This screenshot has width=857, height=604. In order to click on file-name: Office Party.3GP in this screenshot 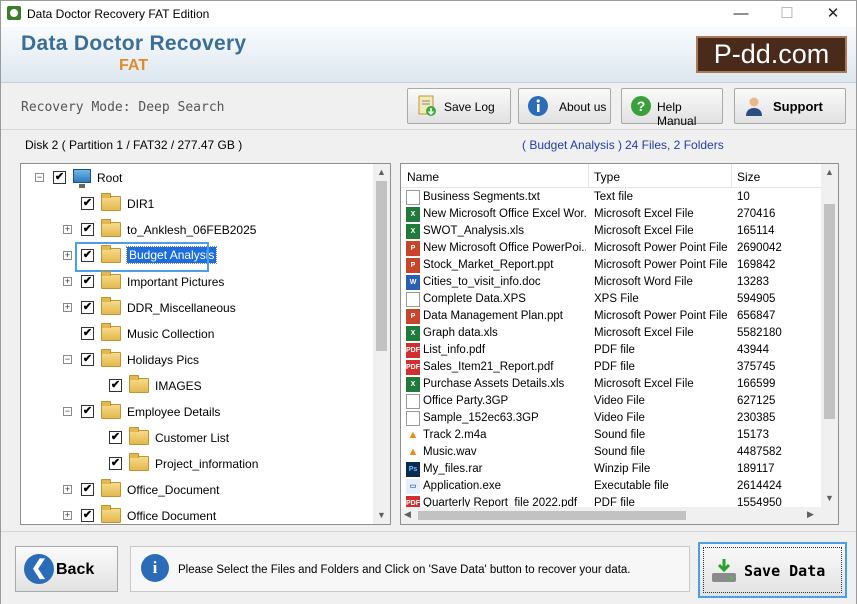, I will do `click(466, 401)`.